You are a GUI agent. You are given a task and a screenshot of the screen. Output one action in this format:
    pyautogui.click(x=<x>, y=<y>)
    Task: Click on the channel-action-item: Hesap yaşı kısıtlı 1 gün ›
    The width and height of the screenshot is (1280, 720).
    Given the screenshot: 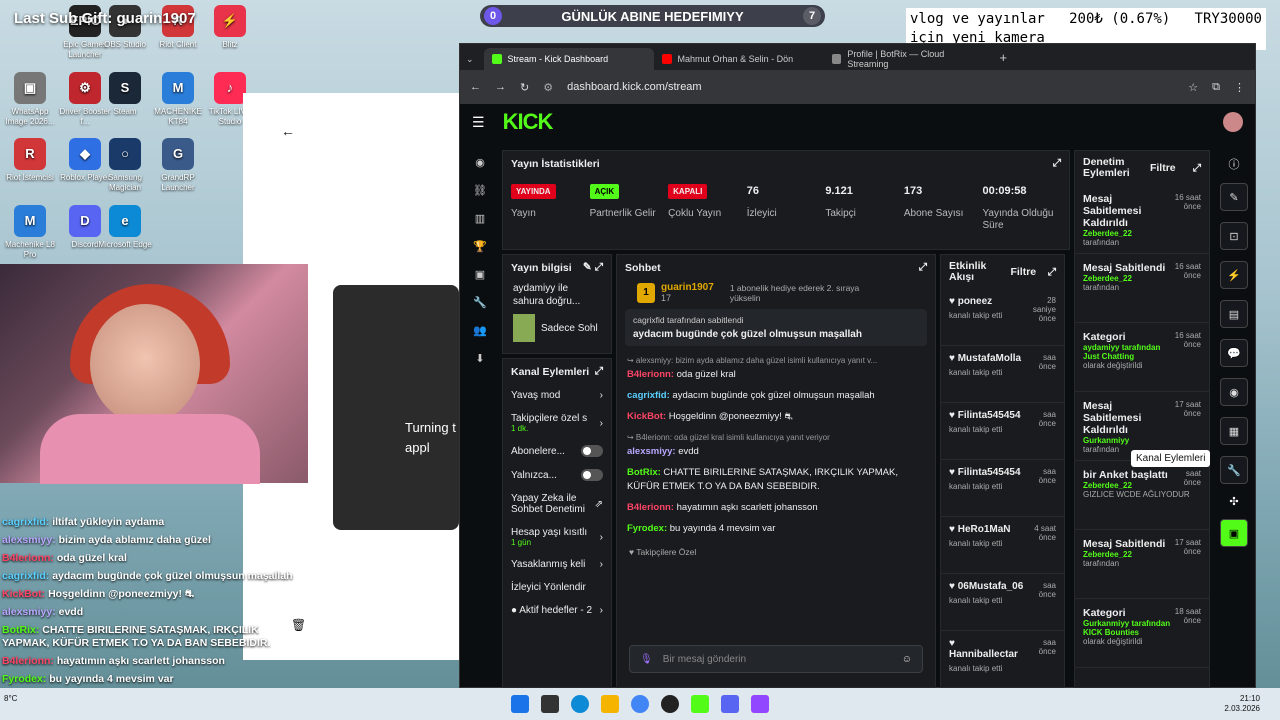 What is the action you would take?
    pyautogui.click(x=557, y=537)
    